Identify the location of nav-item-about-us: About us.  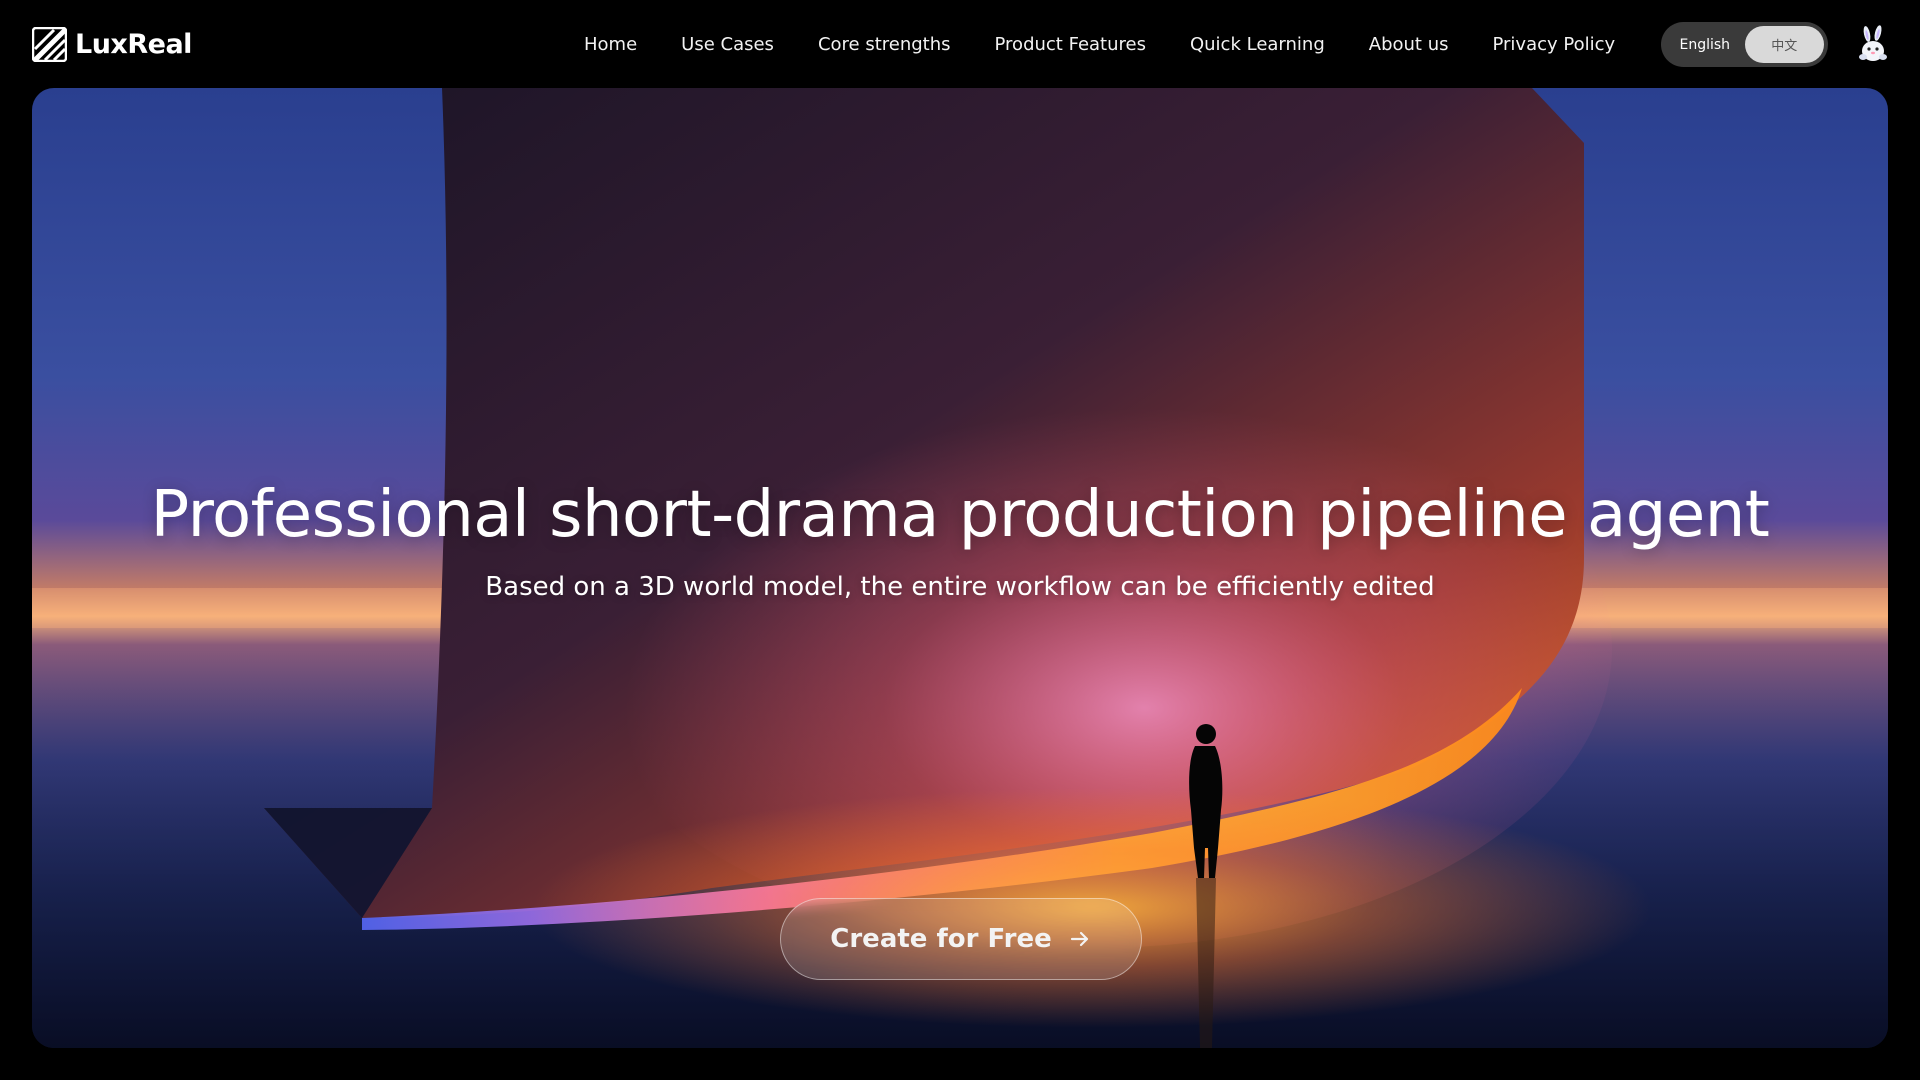
(1409, 44).